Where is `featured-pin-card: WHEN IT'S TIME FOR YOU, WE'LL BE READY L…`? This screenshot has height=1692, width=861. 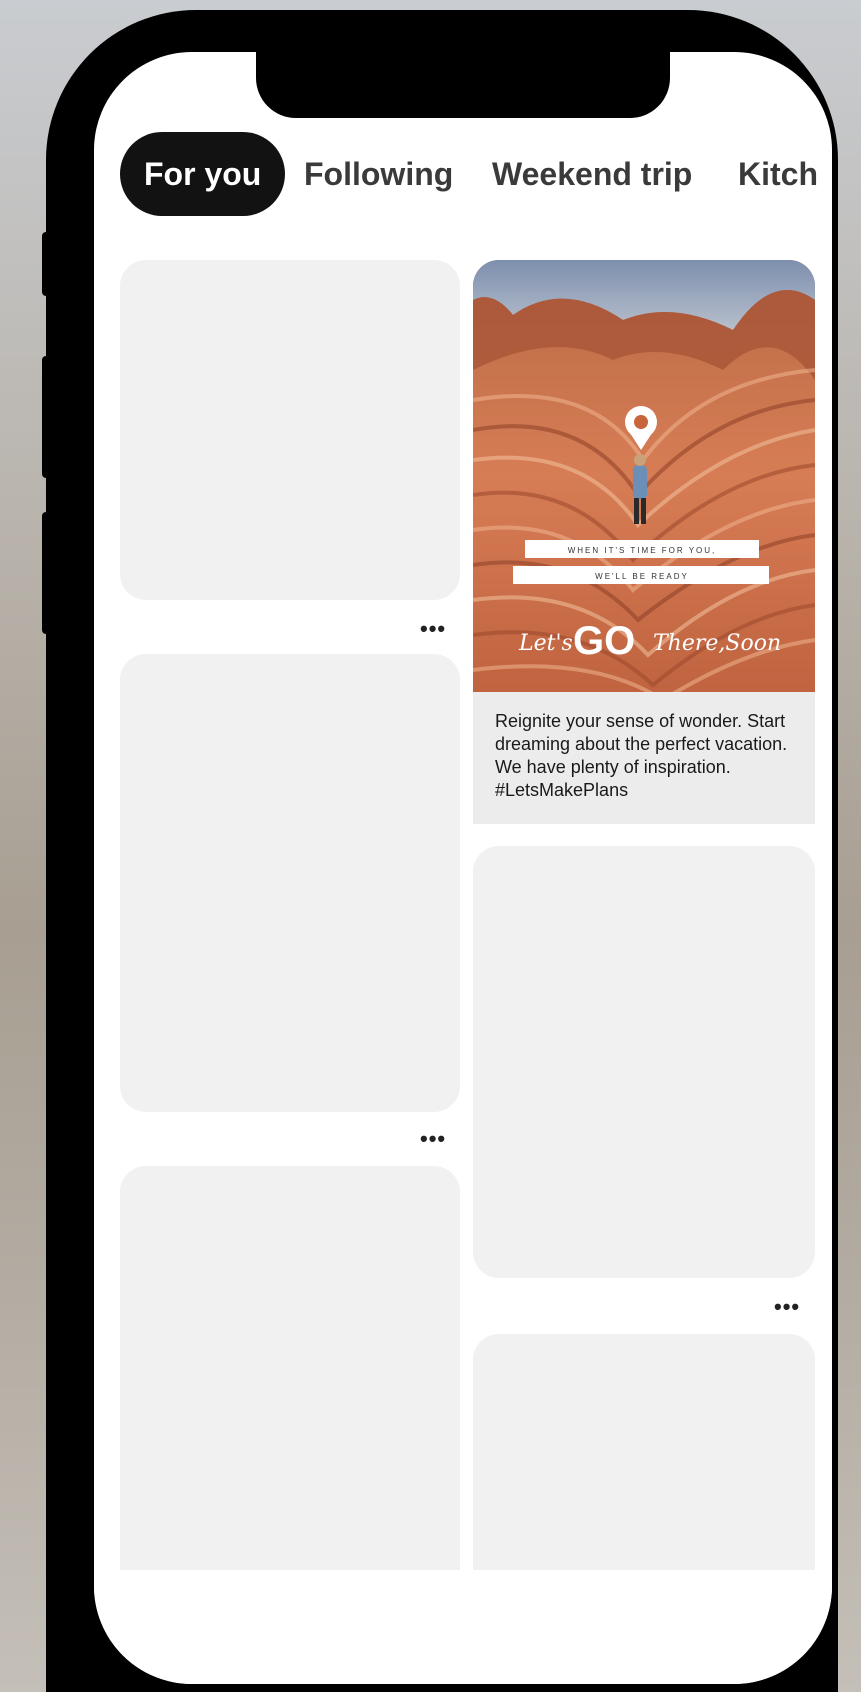 featured-pin-card: WHEN IT'S TIME FOR YOU, WE'LL BE READY L… is located at coordinates (644, 542).